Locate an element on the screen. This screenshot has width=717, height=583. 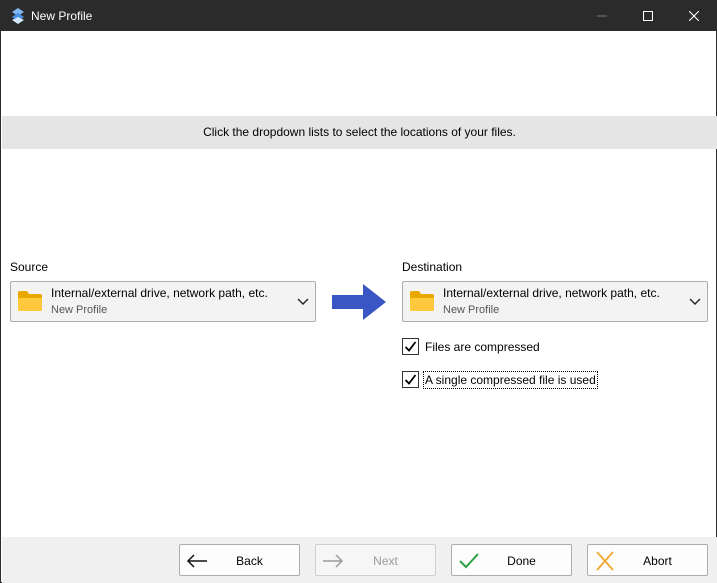
files-compressed-checkbox is located at coordinates (410, 346).